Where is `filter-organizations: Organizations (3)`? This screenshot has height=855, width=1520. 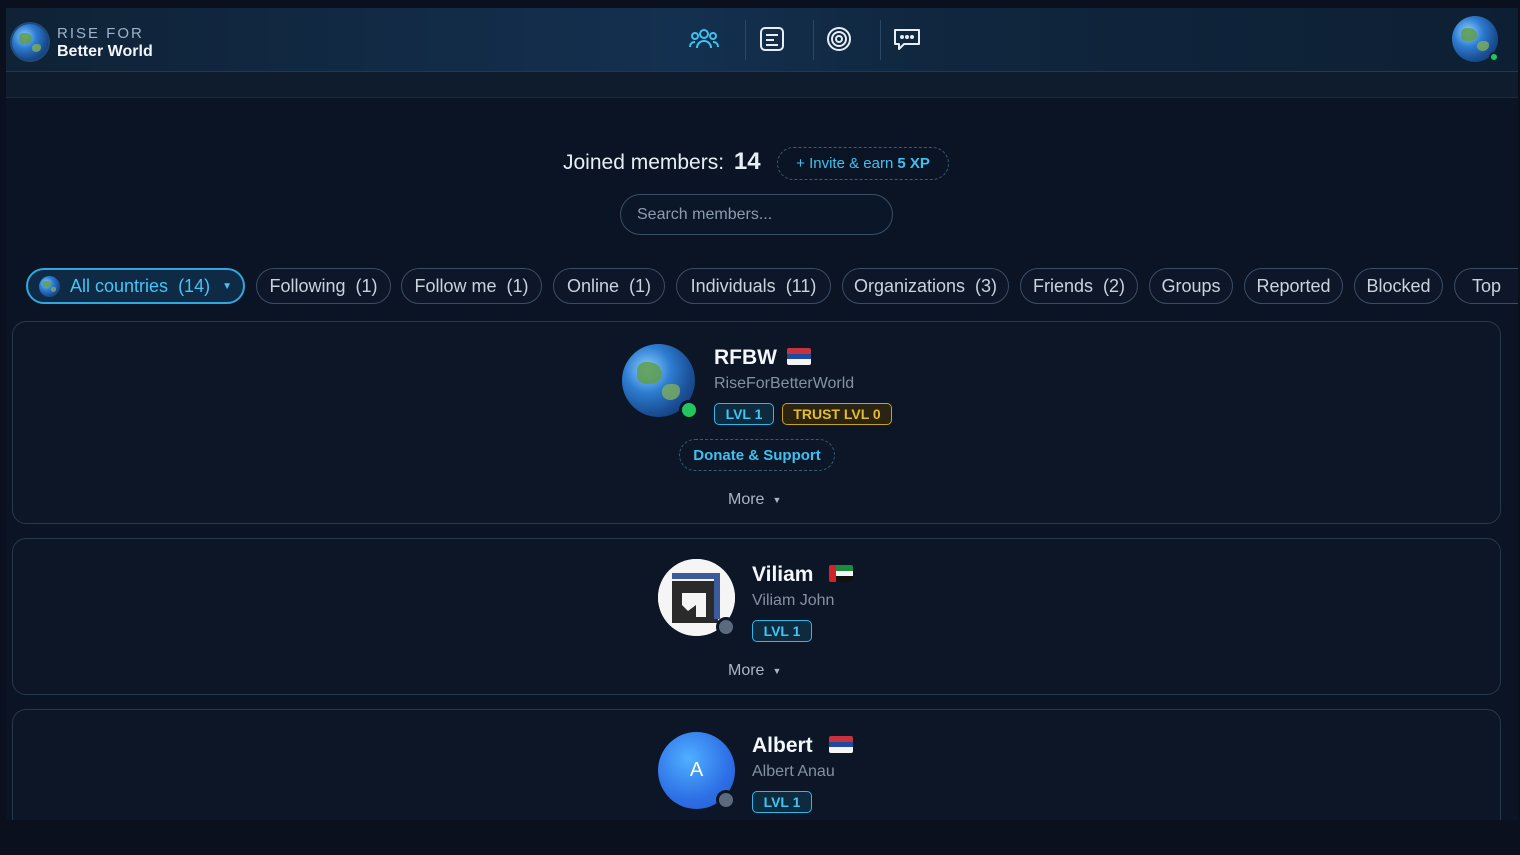
filter-organizations: Organizations (3) is located at coordinates (925, 286).